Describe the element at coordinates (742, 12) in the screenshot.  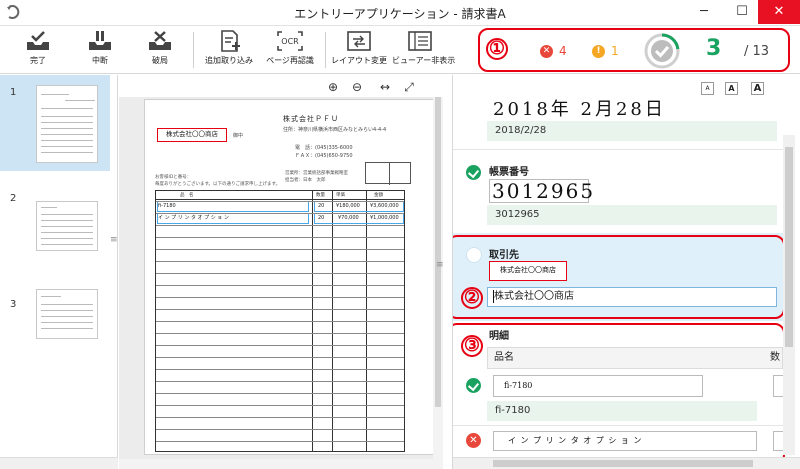
I see `maximize-button: ☐` at that location.